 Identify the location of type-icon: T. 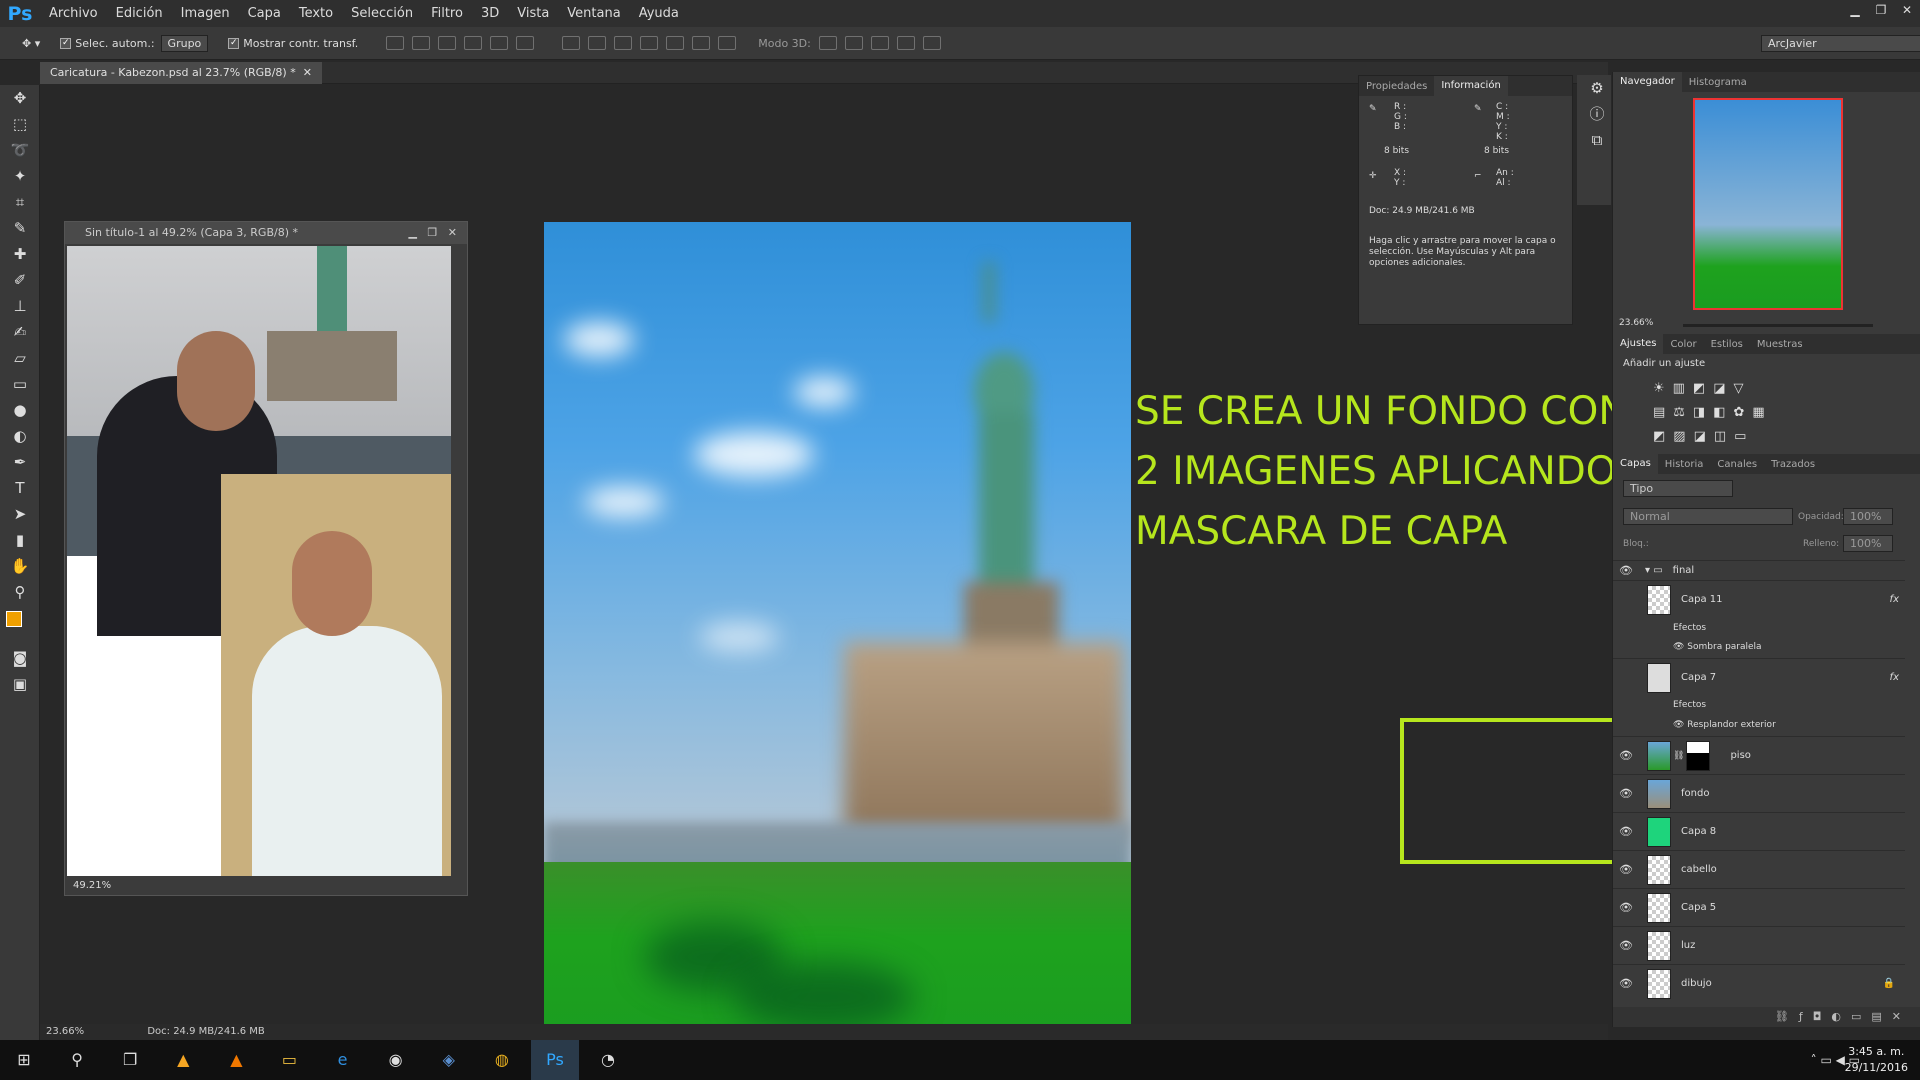
(20, 488).